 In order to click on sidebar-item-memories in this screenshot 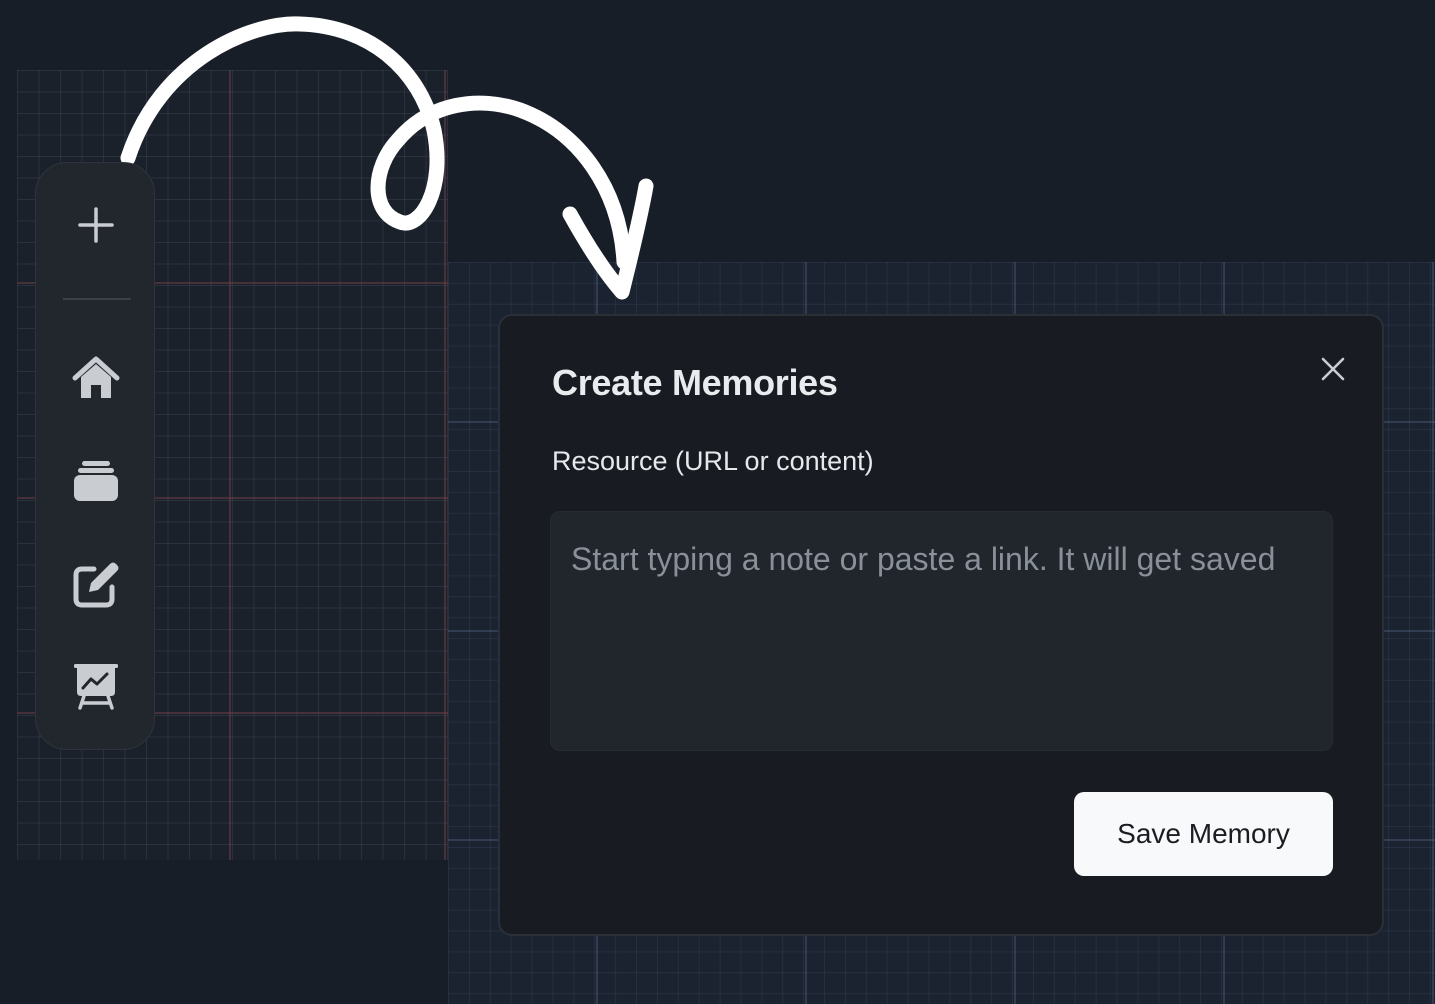, I will do `click(96, 481)`.